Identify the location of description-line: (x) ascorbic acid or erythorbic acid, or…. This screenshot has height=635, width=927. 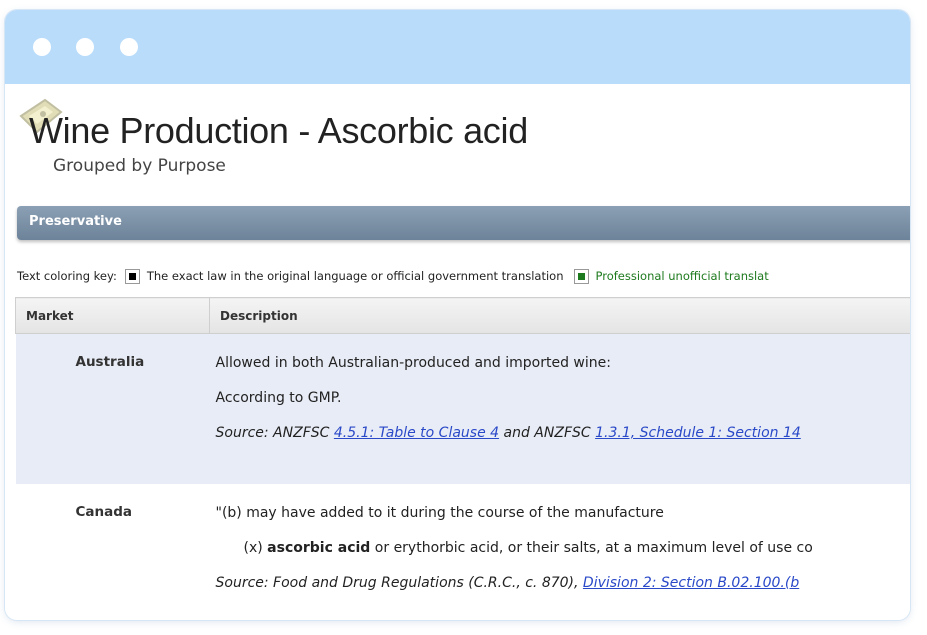
(563, 554).